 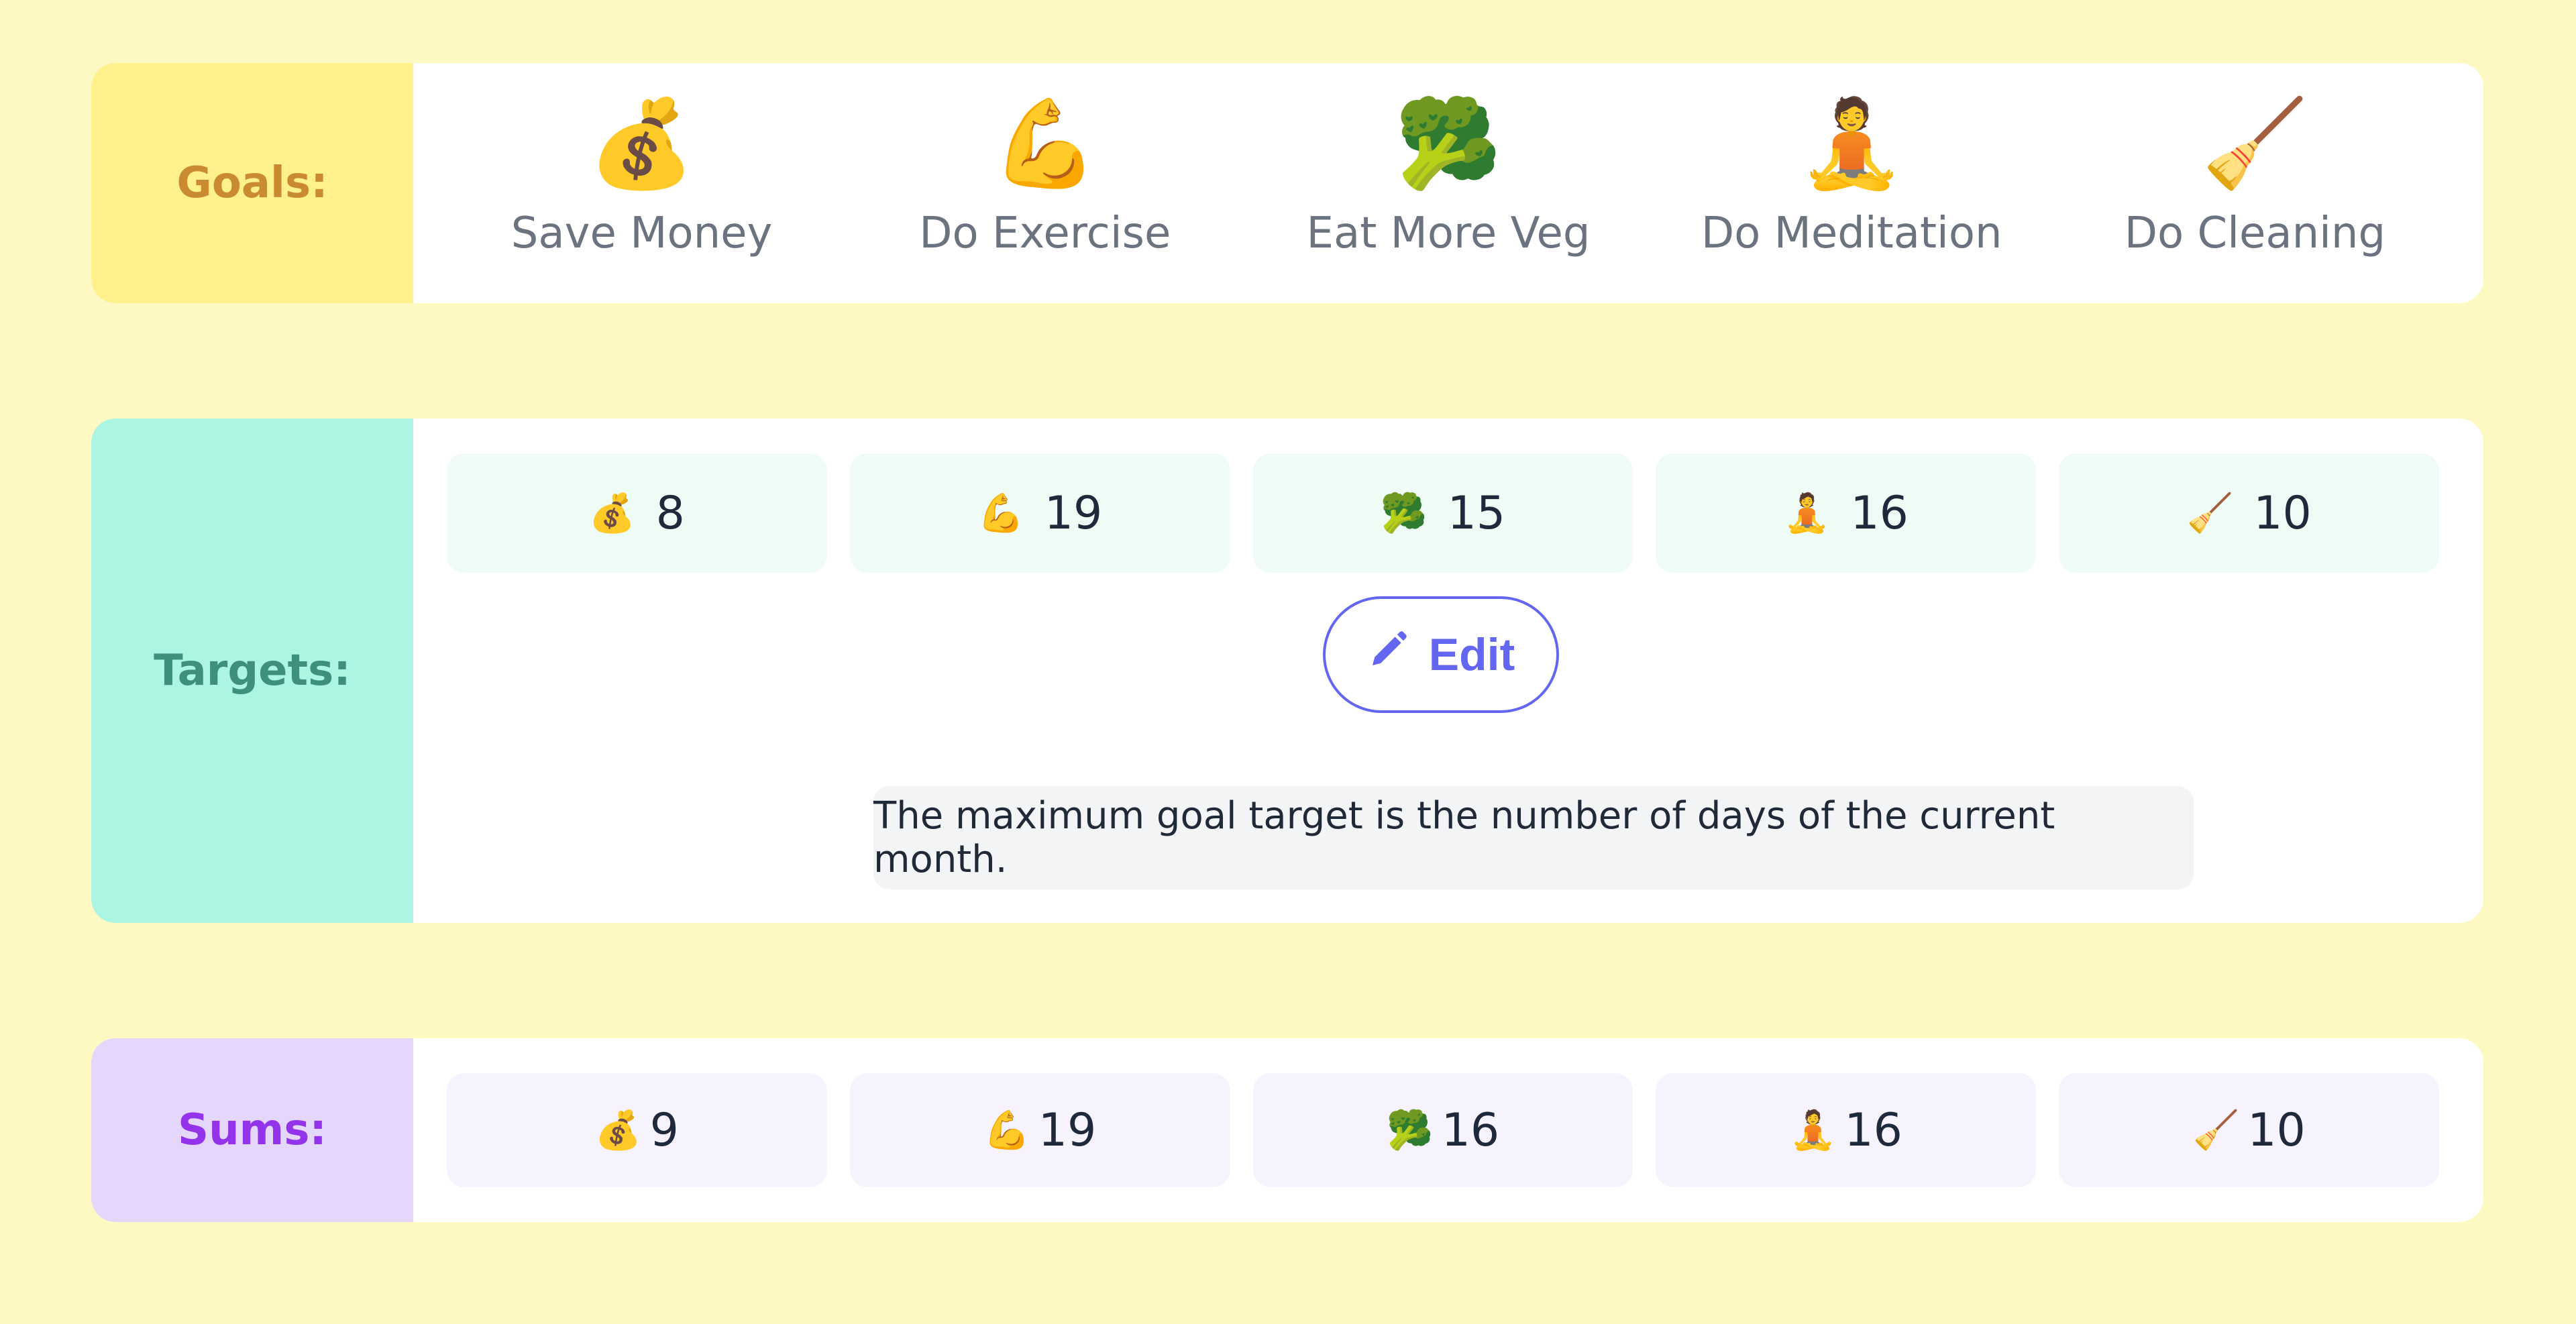 I want to click on sum-chip-do-meditation: 🧘 16, so click(x=1846, y=1130).